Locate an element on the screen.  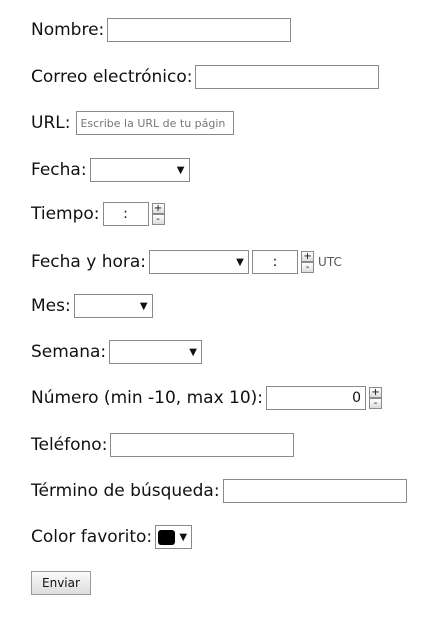
semana-select: ▼ is located at coordinates (156, 352).